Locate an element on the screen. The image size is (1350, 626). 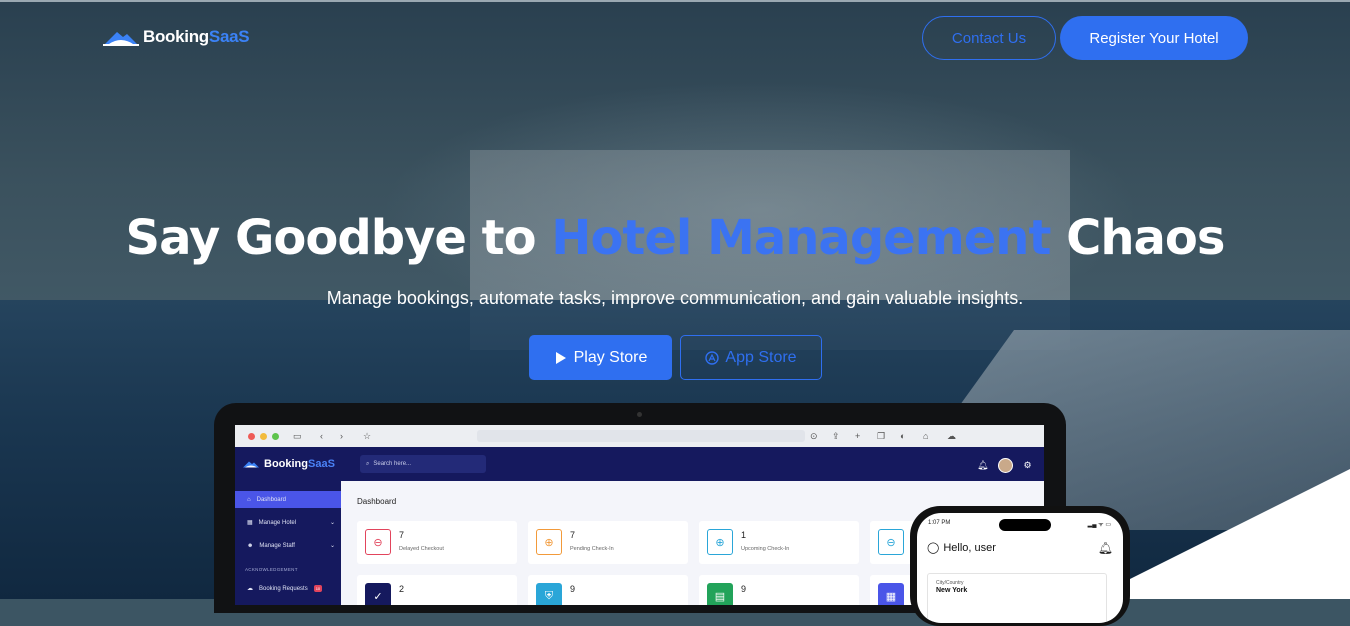
header-actions: 🔔︎ ⚙ is located at coordinates (1004, 465).